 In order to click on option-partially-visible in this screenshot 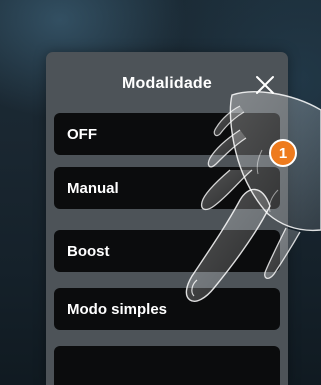, I will do `click(167, 365)`.